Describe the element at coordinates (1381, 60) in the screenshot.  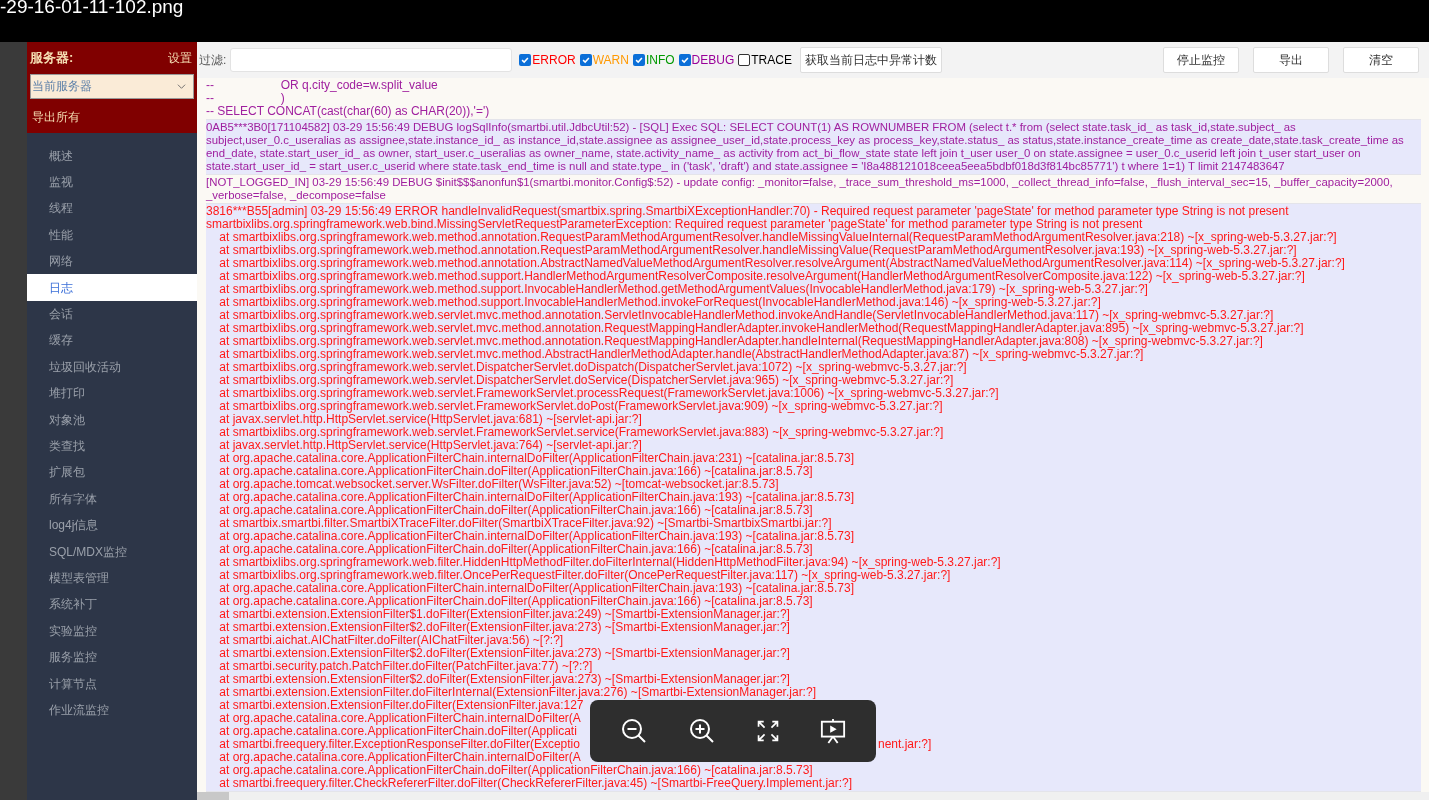
I see `action-button: 清空` at that location.